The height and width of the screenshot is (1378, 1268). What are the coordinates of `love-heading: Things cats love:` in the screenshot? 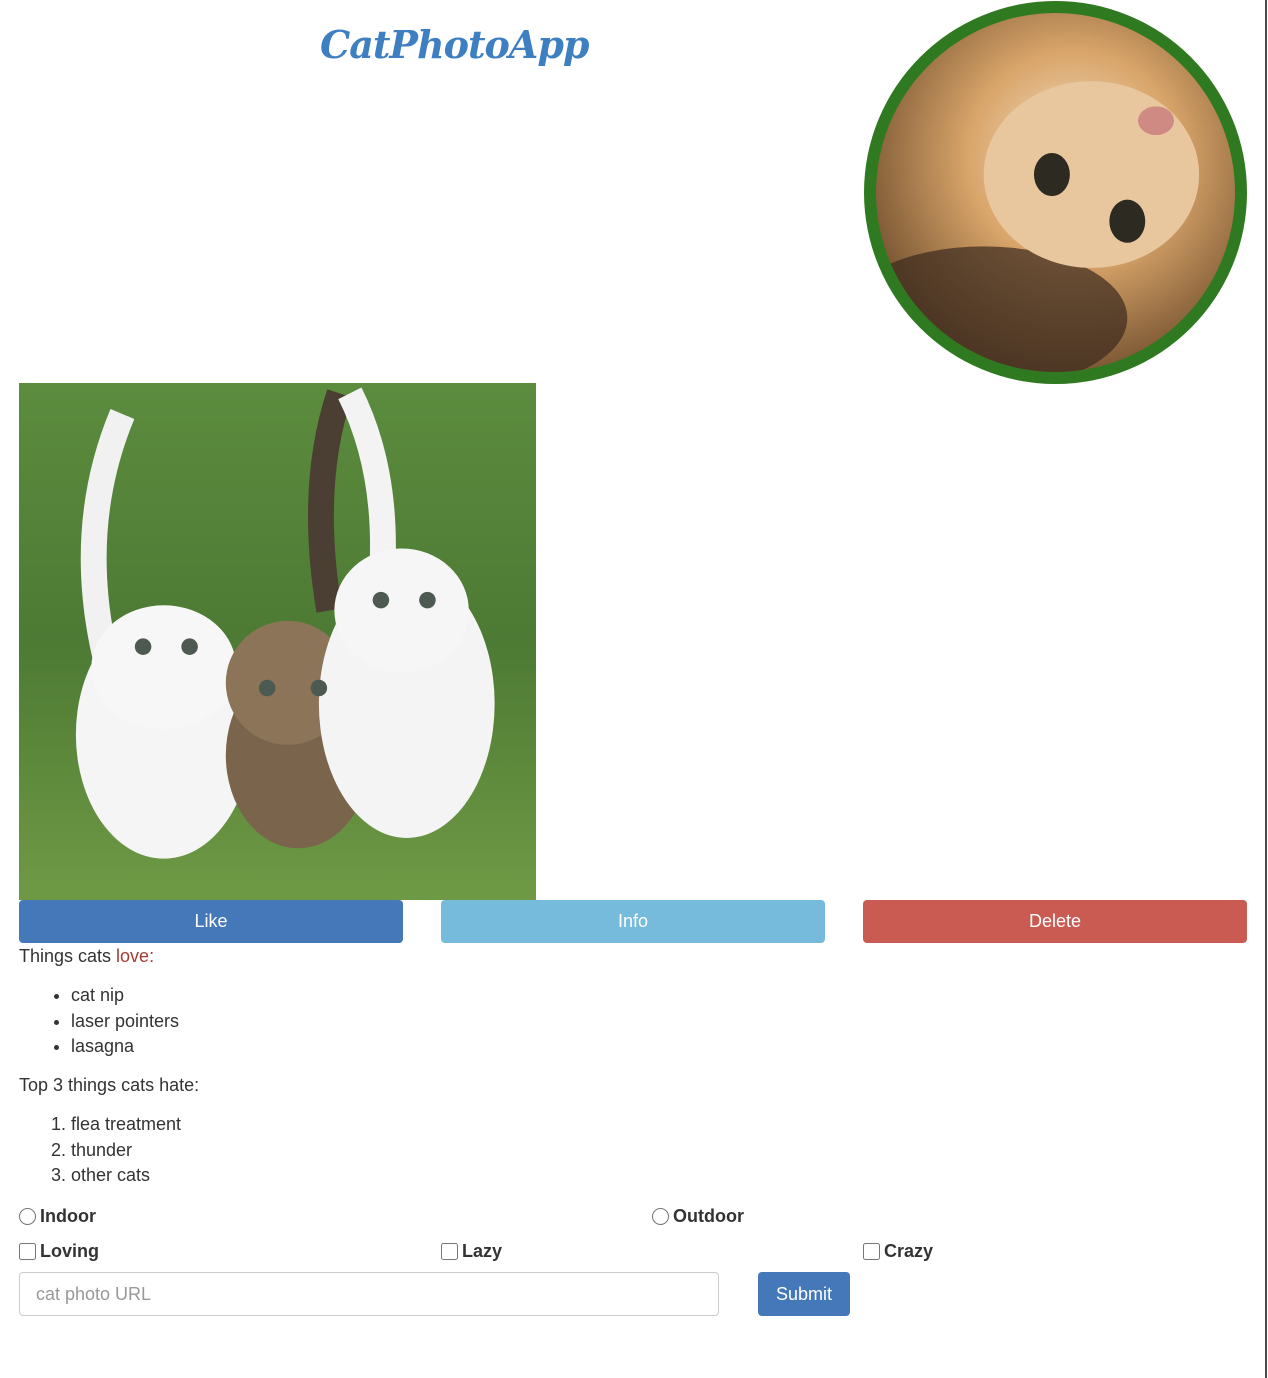 It's located at (86, 956).